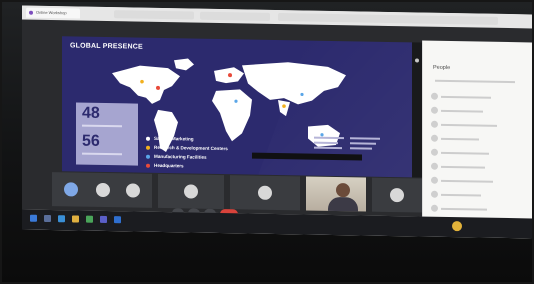 The image size is (534, 284). What do you see at coordinates (174, 138) in the screenshot?
I see `legend-label: Sales & Marketing` at bounding box center [174, 138].